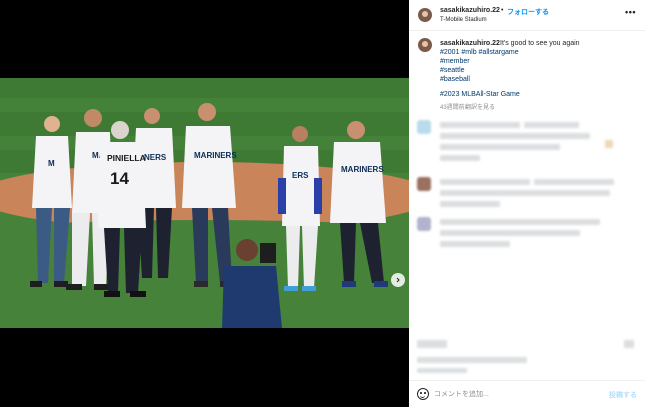  I want to click on emoji-icon, so click(423, 394).